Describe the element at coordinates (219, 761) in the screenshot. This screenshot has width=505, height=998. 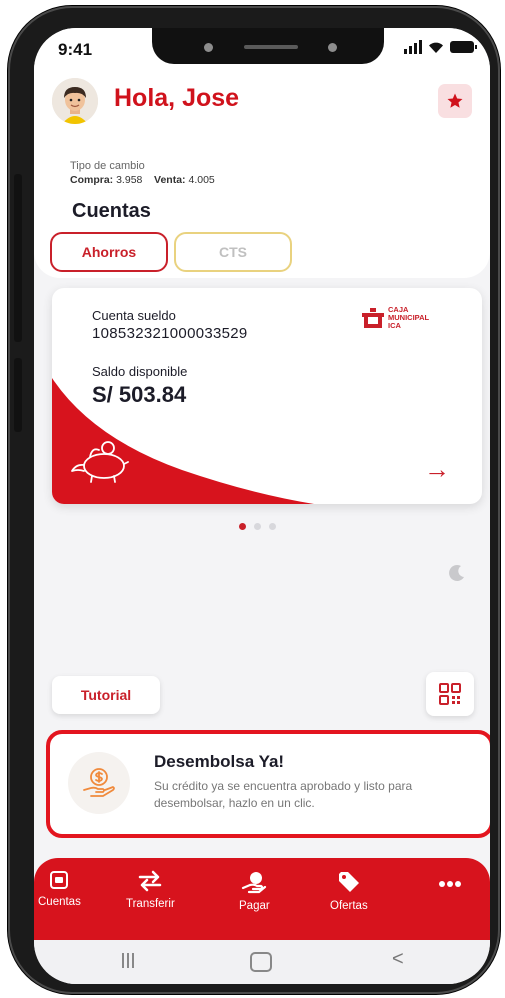
I see `promo-title: Desembolsa Ya!` at that location.